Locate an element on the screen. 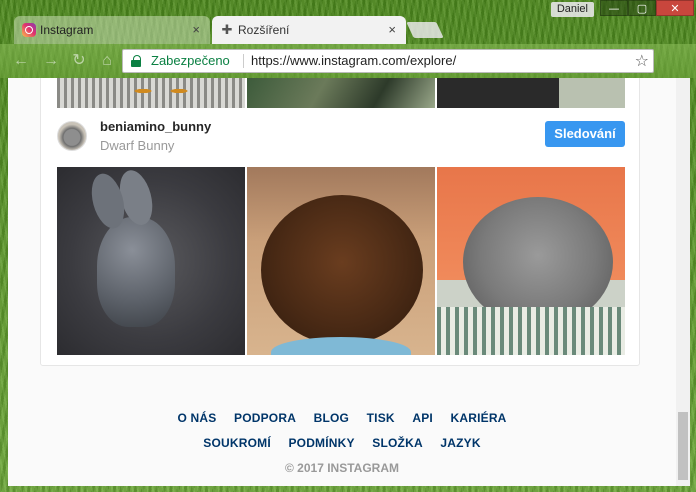  footer-link-terms: PODMÍNKY is located at coordinates (321, 443).